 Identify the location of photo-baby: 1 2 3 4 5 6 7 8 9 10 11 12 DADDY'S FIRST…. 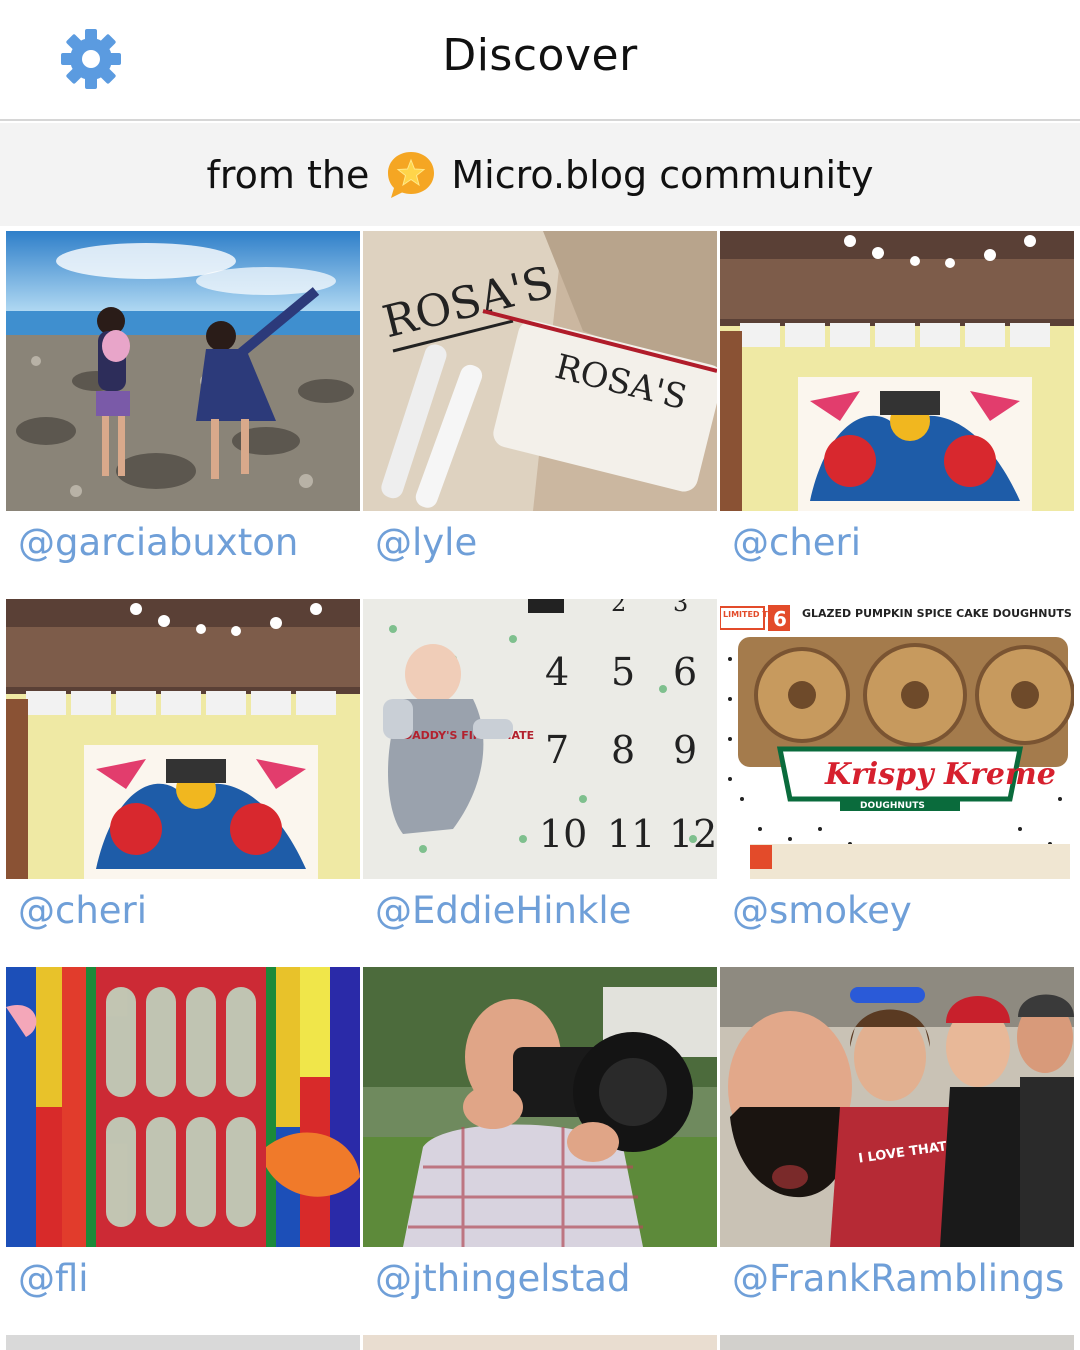
(540, 739).